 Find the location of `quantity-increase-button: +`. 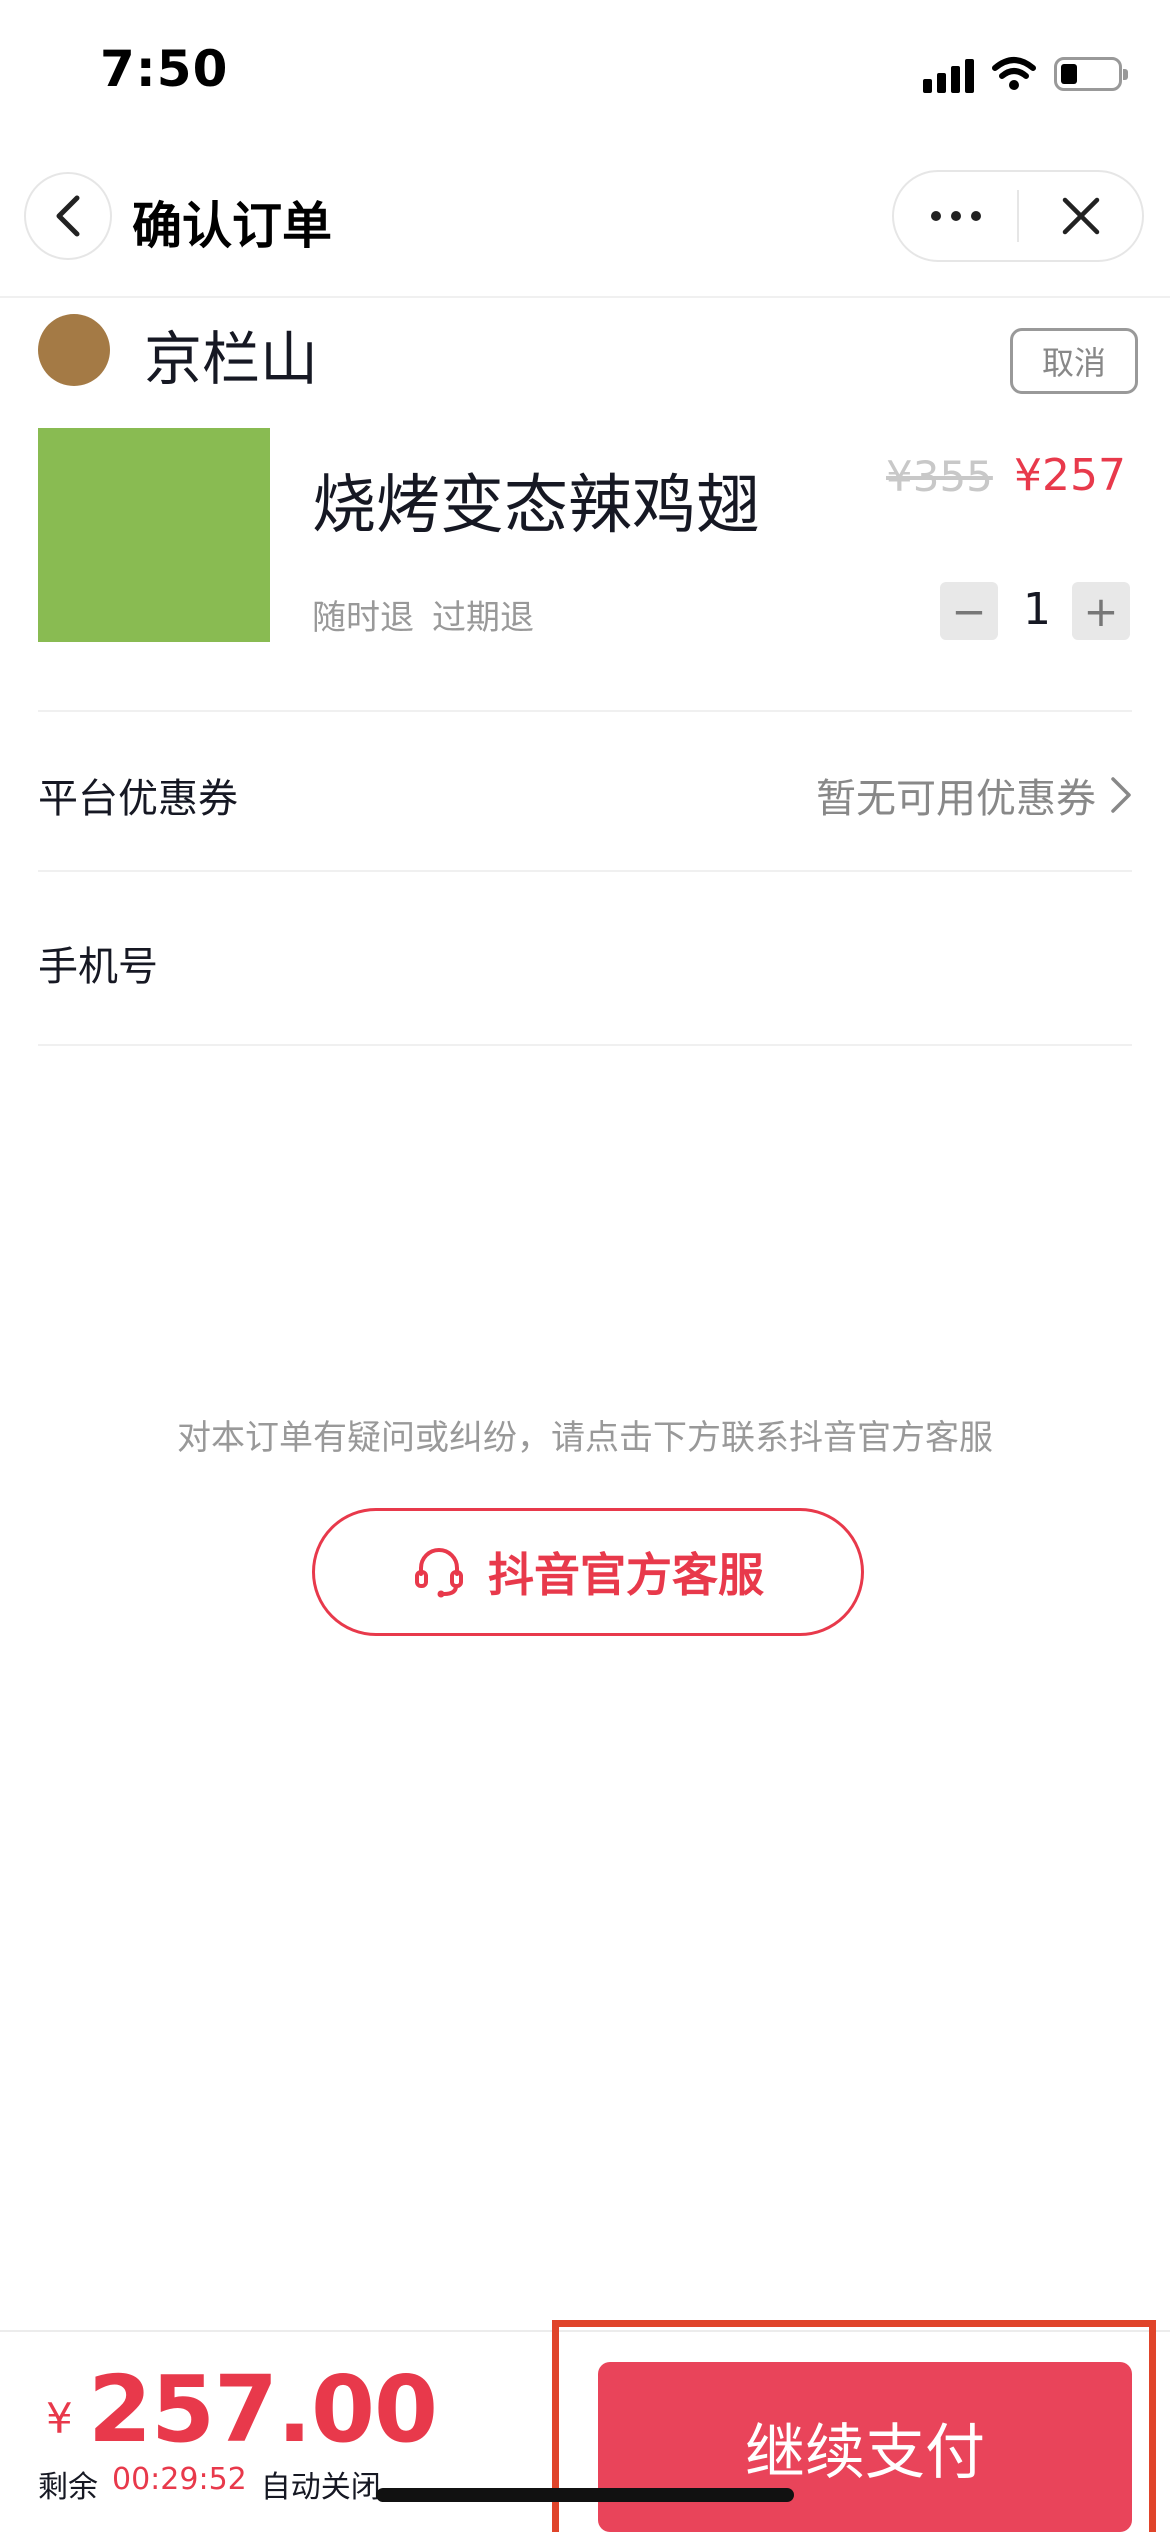

quantity-increase-button: + is located at coordinates (1101, 611).